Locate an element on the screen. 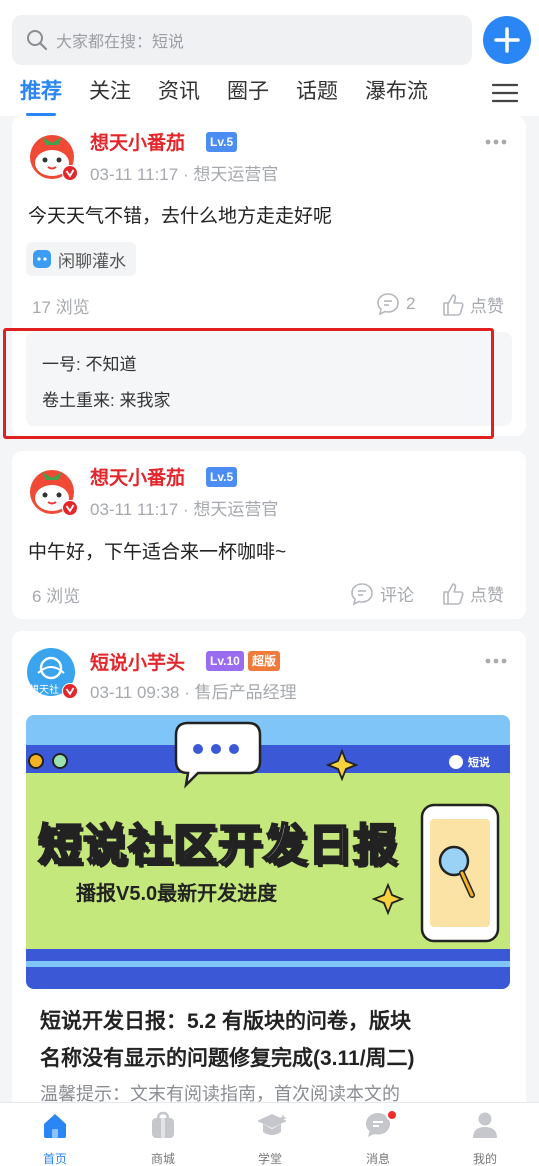  tab-recommend: 推荐 is located at coordinates (41, 96).